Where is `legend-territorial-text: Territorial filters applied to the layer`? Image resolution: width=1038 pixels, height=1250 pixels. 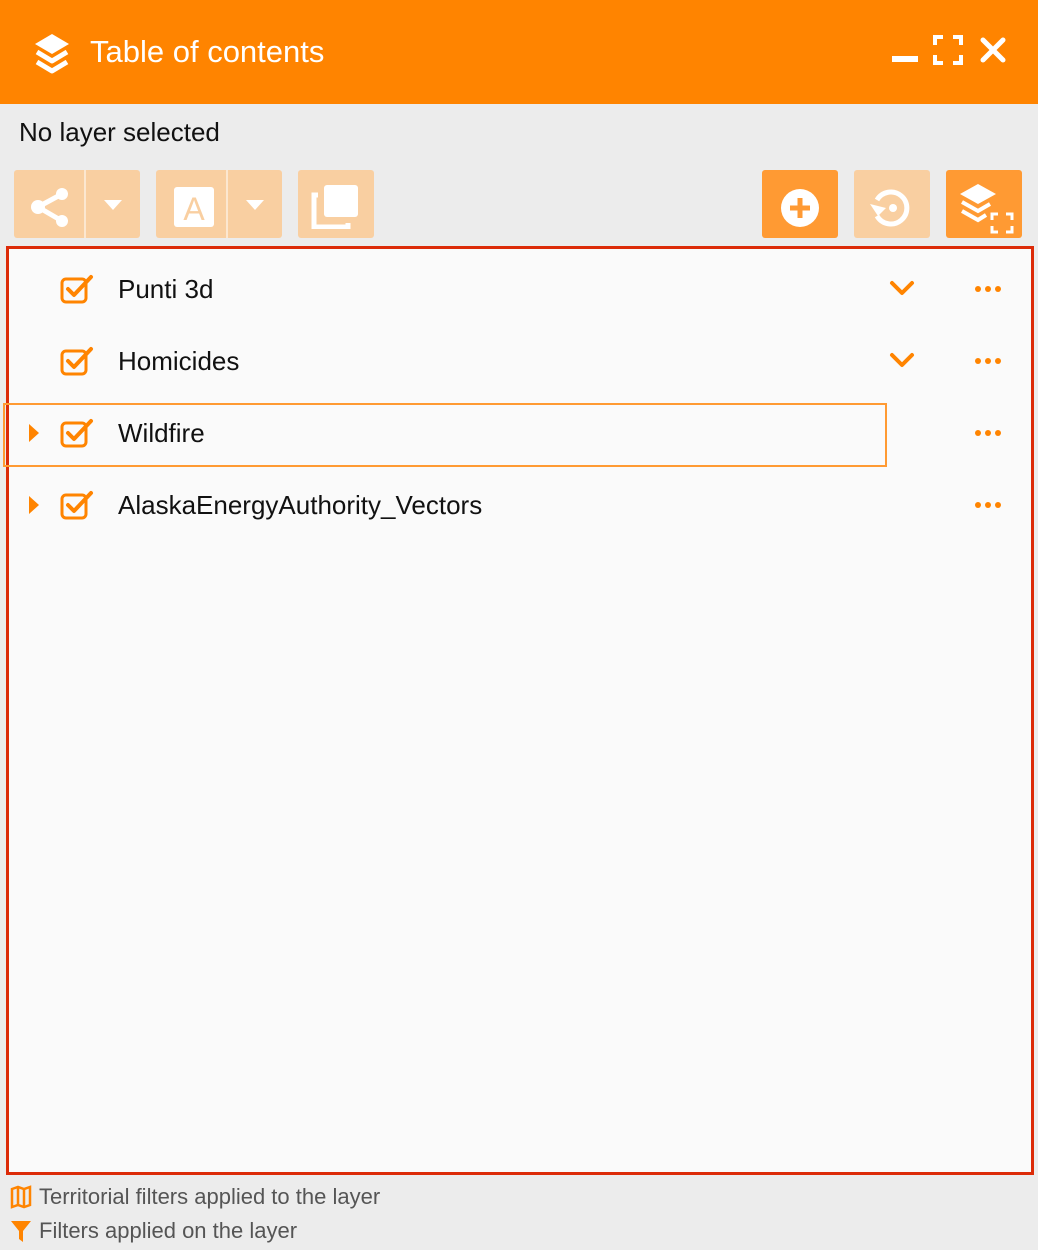 legend-territorial-text: Territorial filters applied to the layer is located at coordinates (210, 1196).